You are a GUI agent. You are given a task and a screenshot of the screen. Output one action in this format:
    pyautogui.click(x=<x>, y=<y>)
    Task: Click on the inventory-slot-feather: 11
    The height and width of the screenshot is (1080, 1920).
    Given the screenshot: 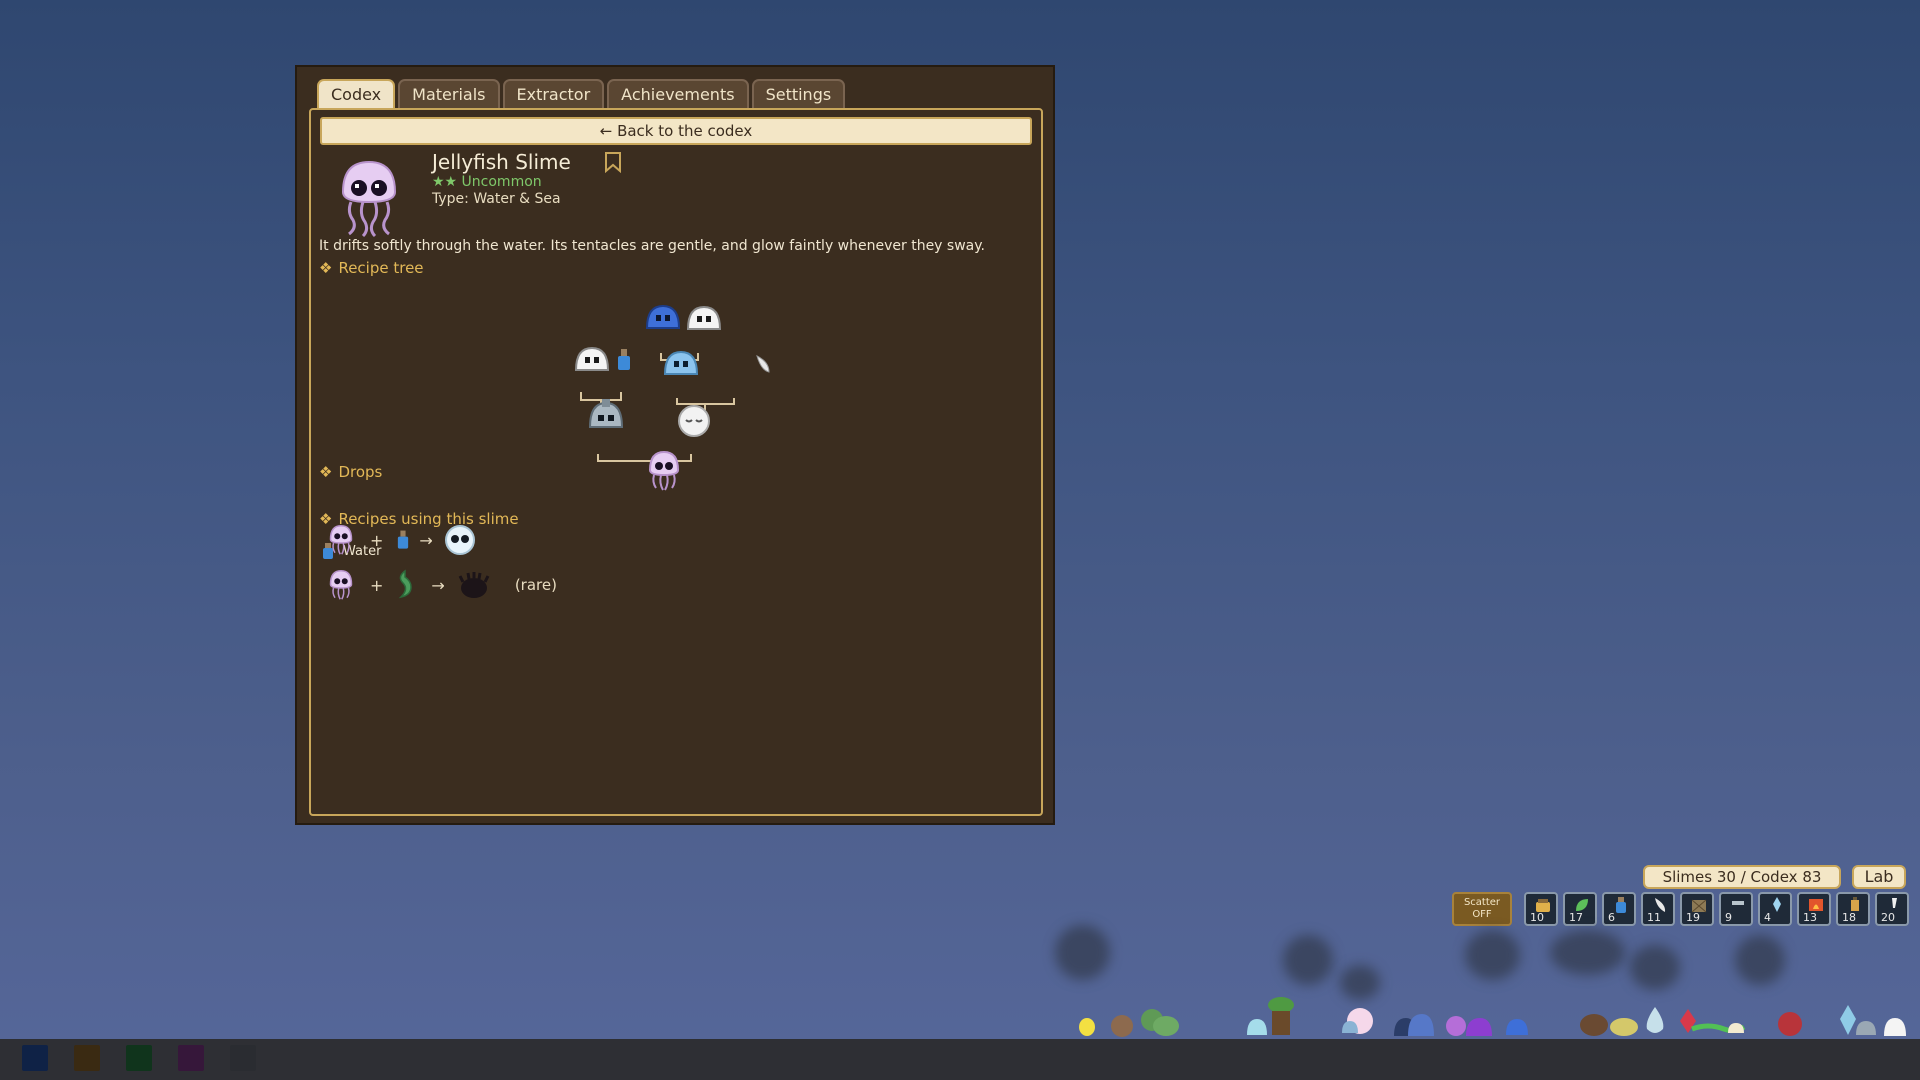 What is the action you would take?
    pyautogui.click(x=1658, y=909)
    